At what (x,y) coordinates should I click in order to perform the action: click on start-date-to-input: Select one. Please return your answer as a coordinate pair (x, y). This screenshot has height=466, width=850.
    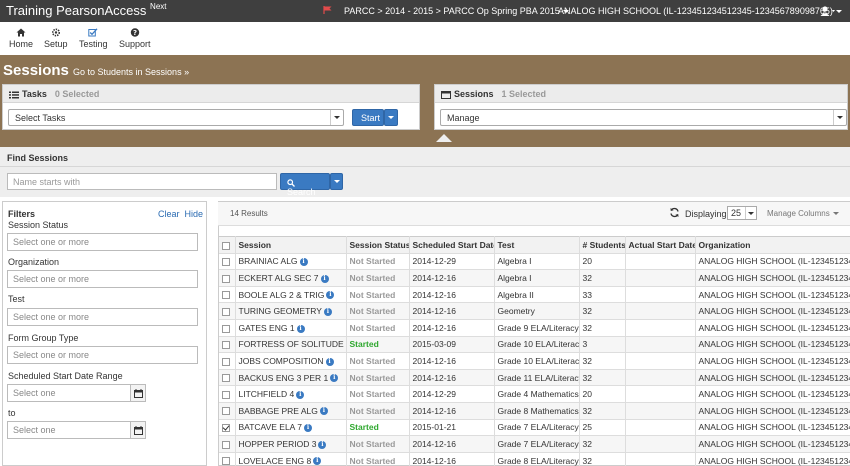
    Looking at the image, I should click on (69, 430).